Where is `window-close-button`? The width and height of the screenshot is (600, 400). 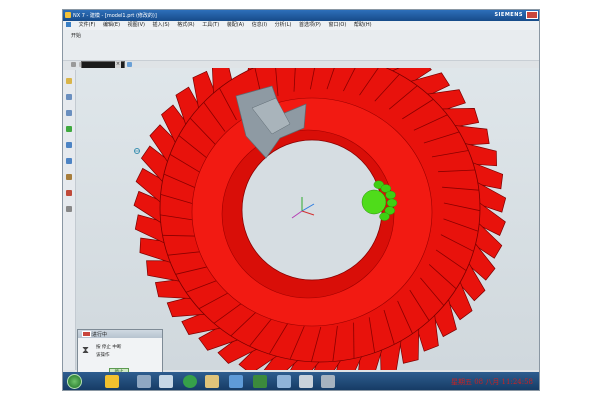
window-close-button is located at coordinates (532, 15).